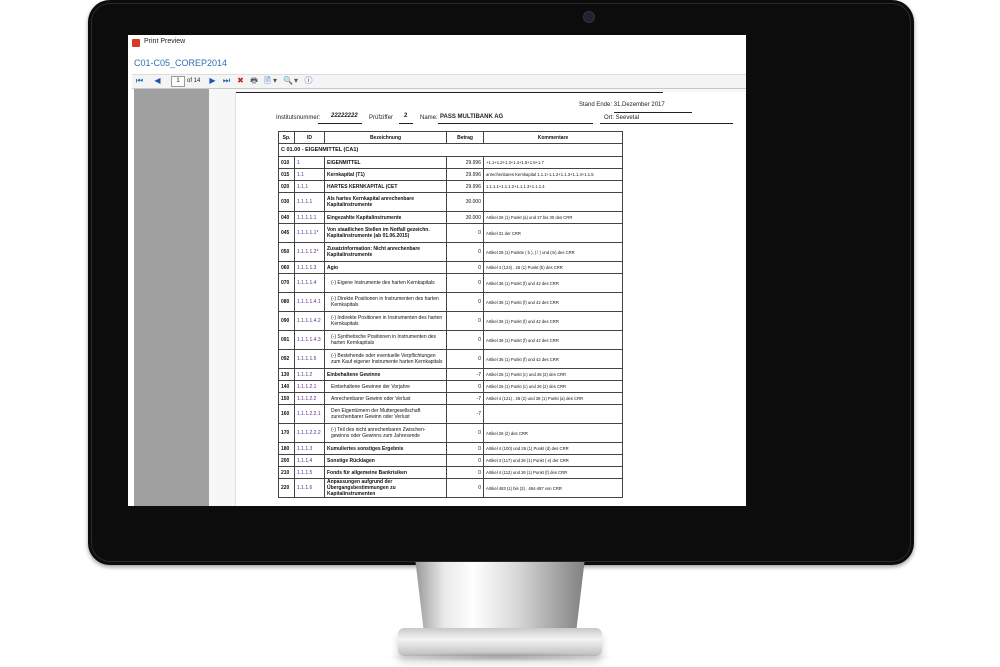  Describe the element at coordinates (309, 252) in the screenshot. I see `cell-id: 1.1.1.1.2*` at that location.